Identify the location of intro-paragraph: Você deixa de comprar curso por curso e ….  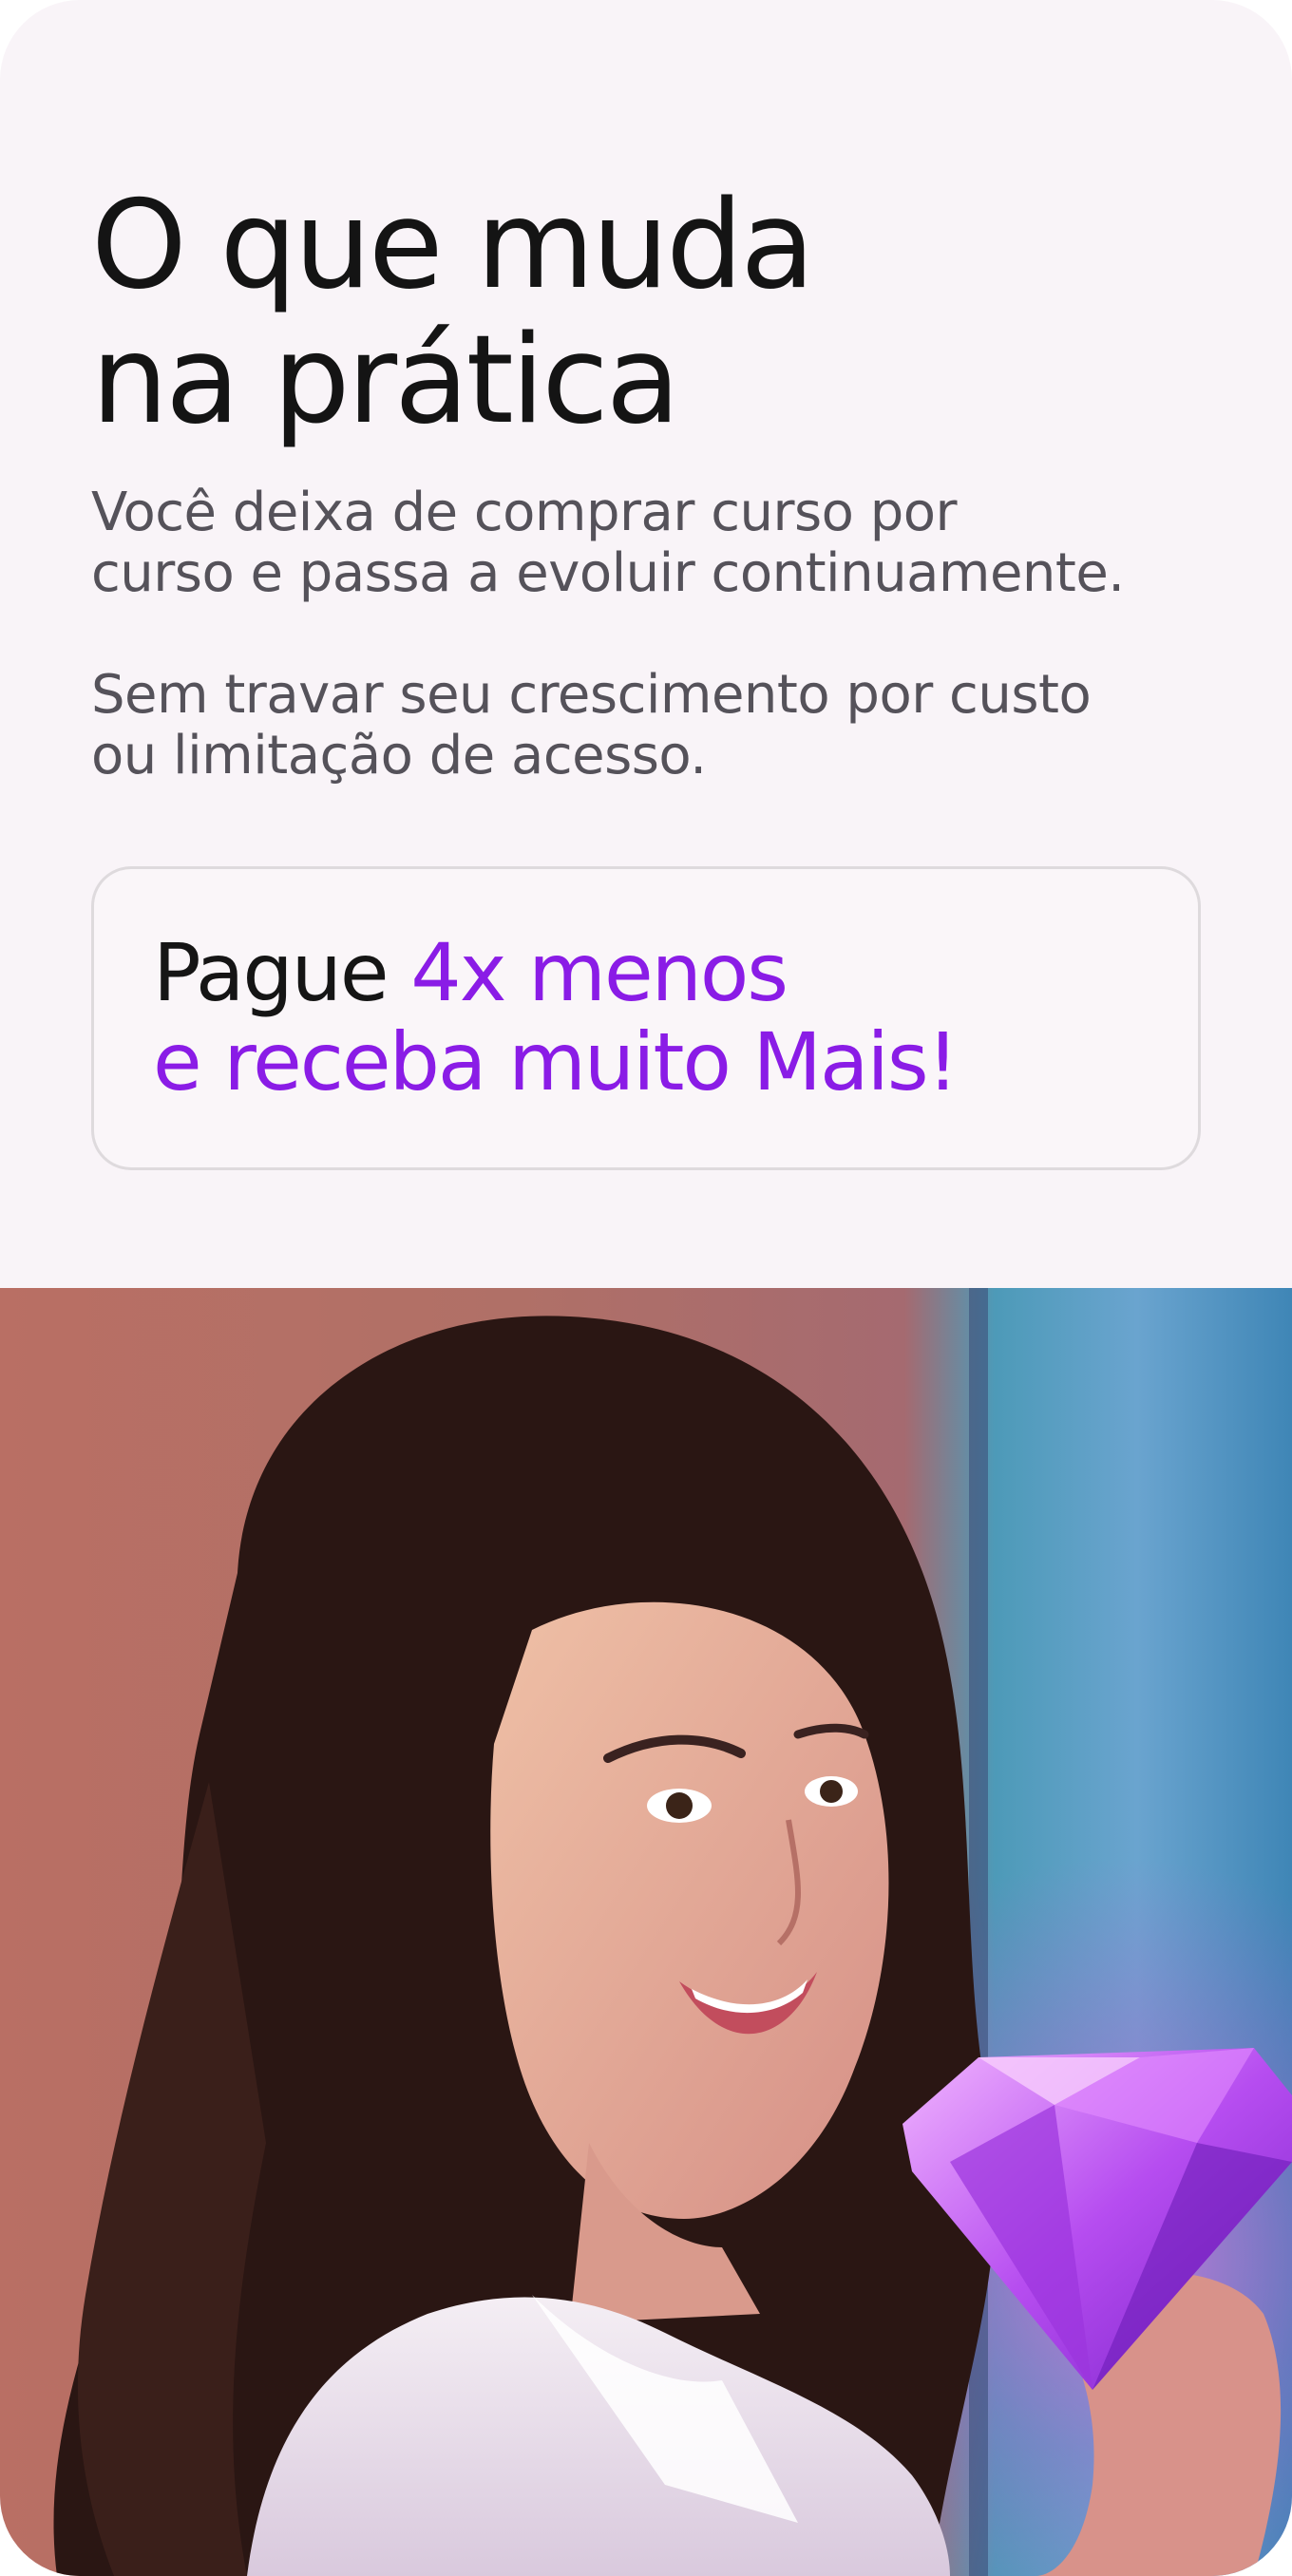
(661, 543).